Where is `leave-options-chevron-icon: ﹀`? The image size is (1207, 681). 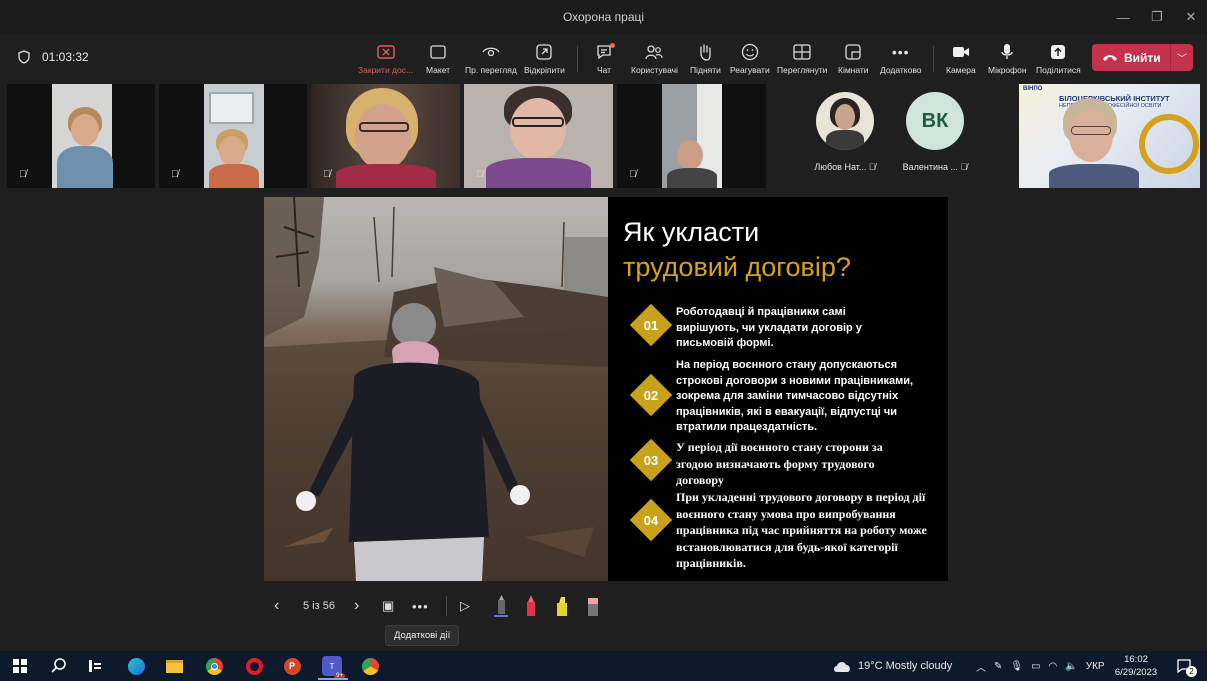
leave-options-chevron-icon: ﹀ is located at coordinates (1182, 57).